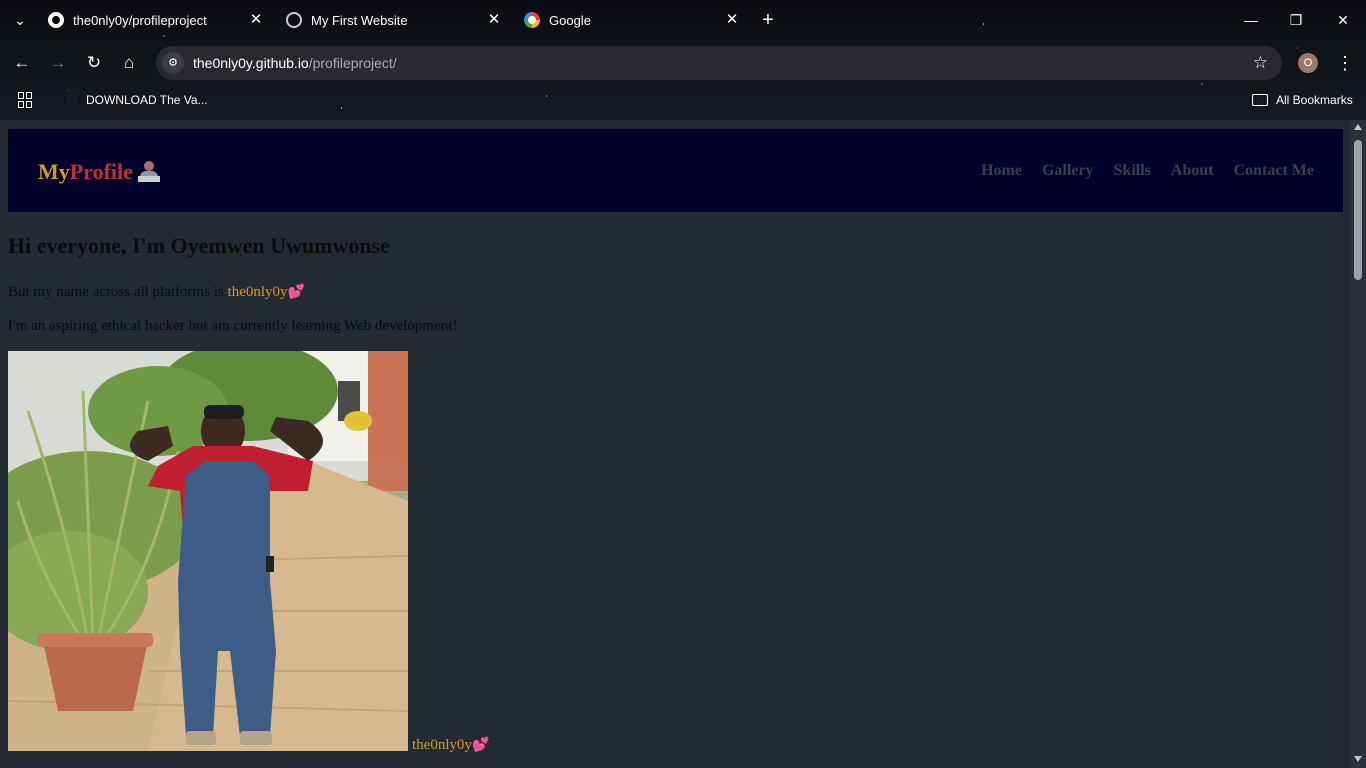 The height and width of the screenshot is (768, 1366). Describe the element at coordinates (1308, 63) in the screenshot. I see `profile-avatar: O` at that location.